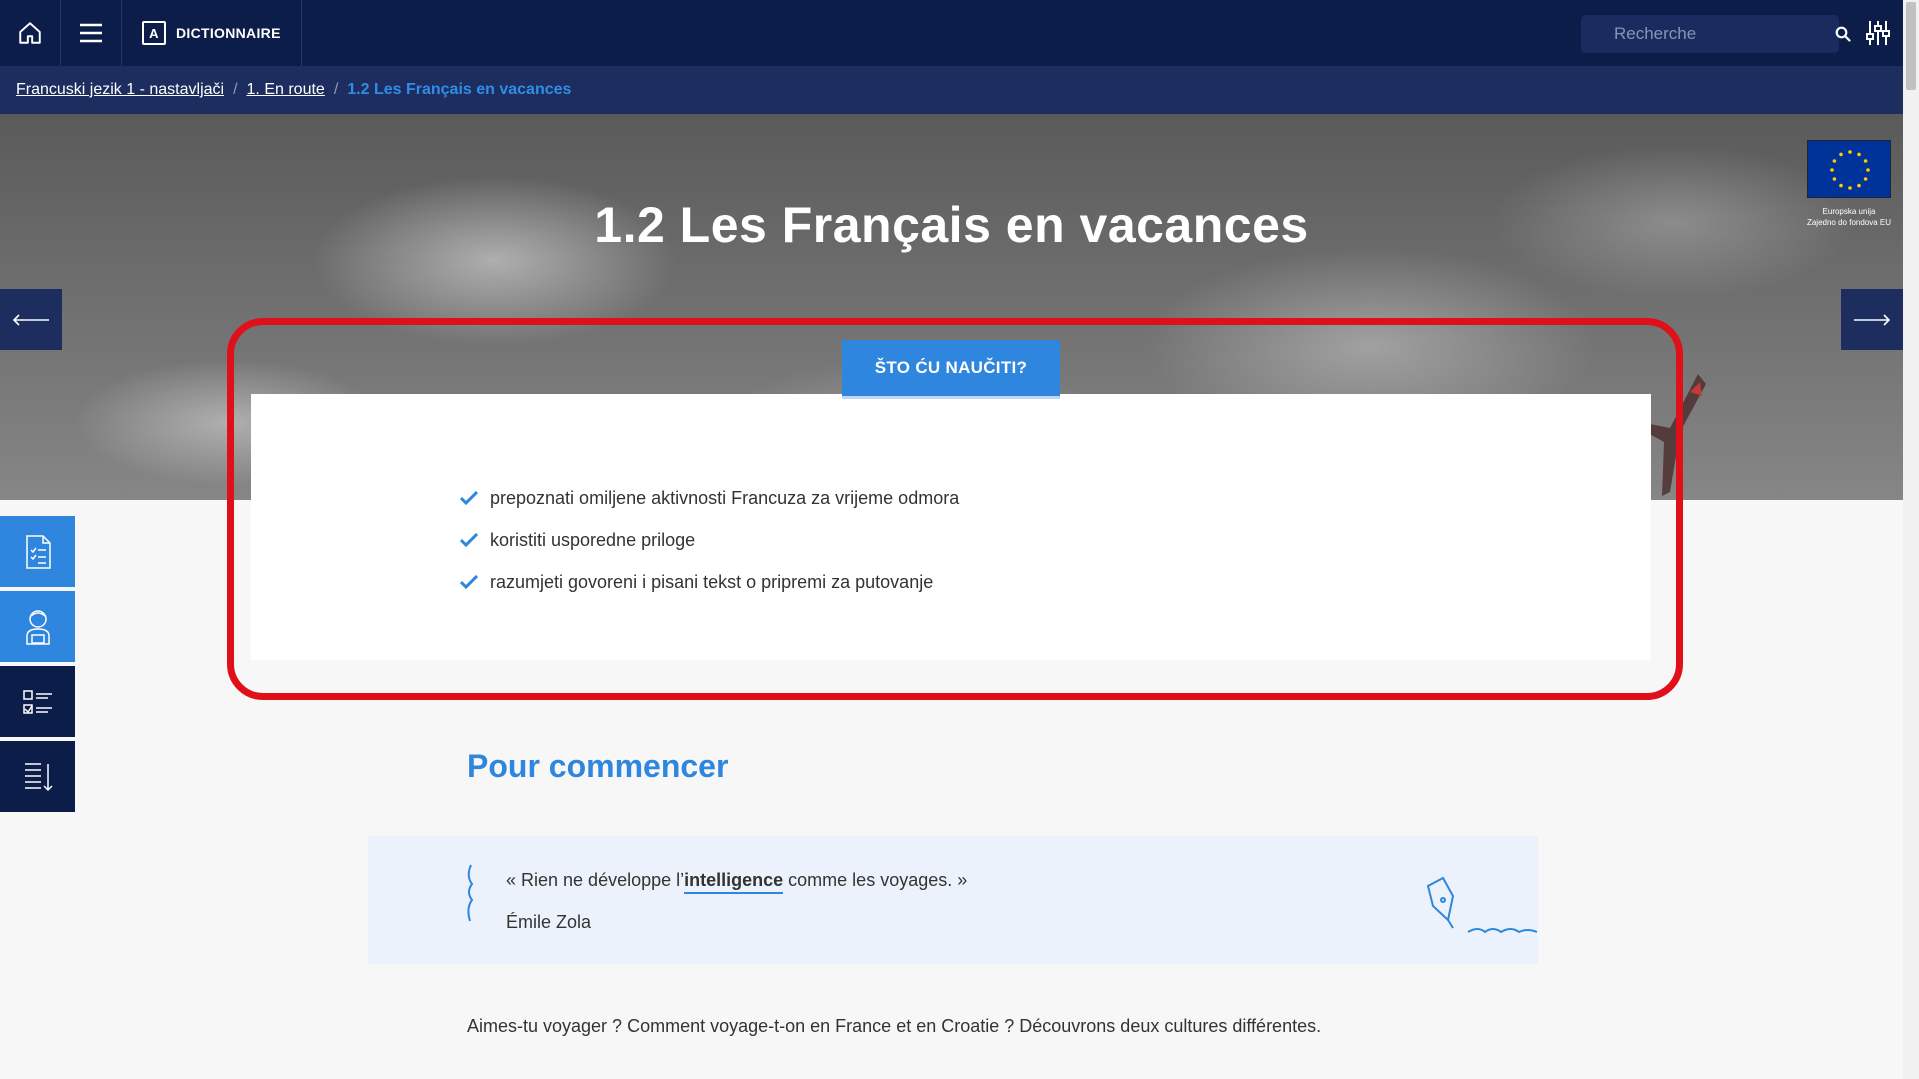 Image resolution: width=1919 pixels, height=1079 pixels. I want to click on quote-author: Émile Zola, so click(549, 922).